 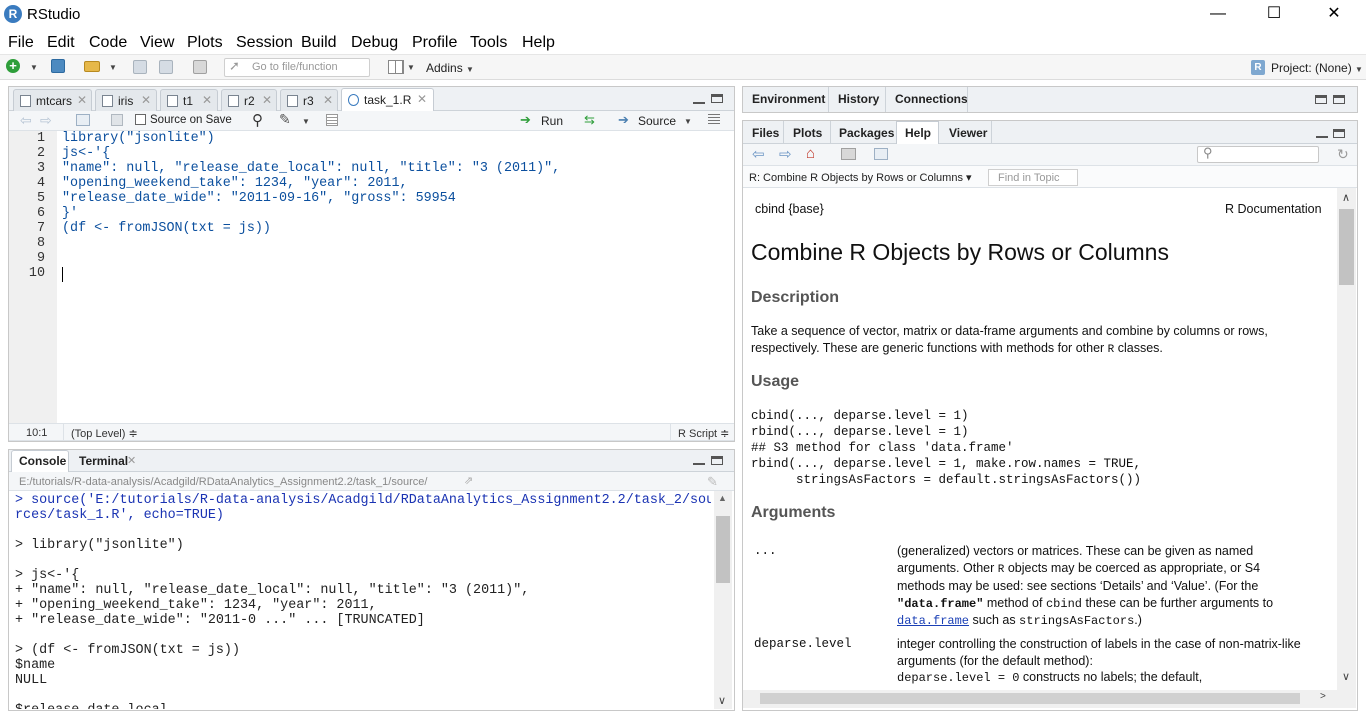 What do you see at coordinates (703, 433) in the screenshot?
I see `file-type-selector: R Script ≑` at bounding box center [703, 433].